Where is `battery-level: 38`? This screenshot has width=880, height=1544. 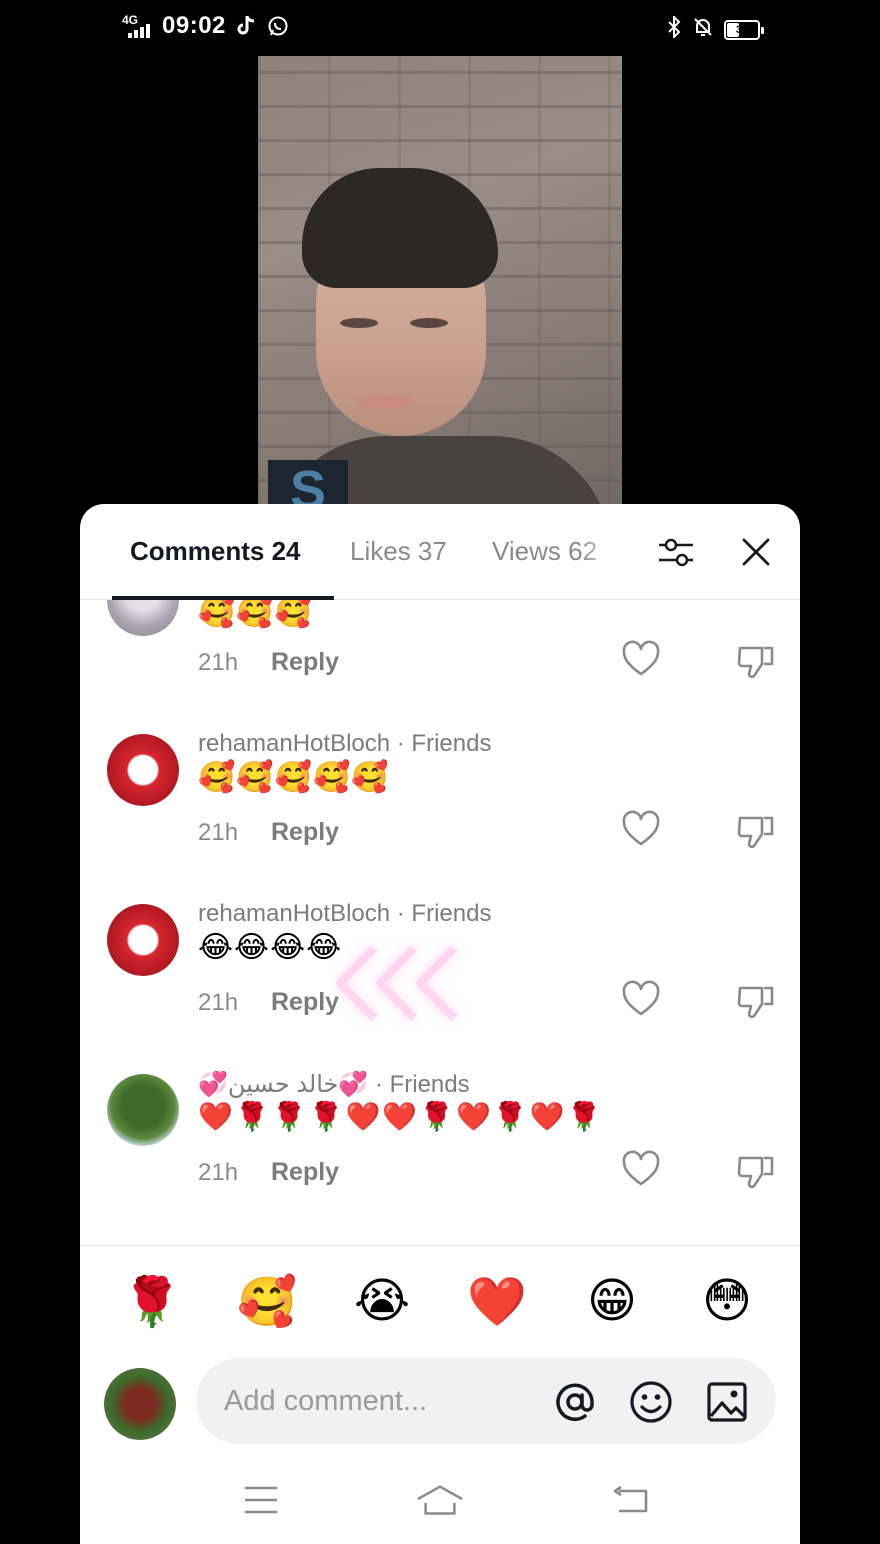
battery-level: 38 is located at coordinates (742, 29).